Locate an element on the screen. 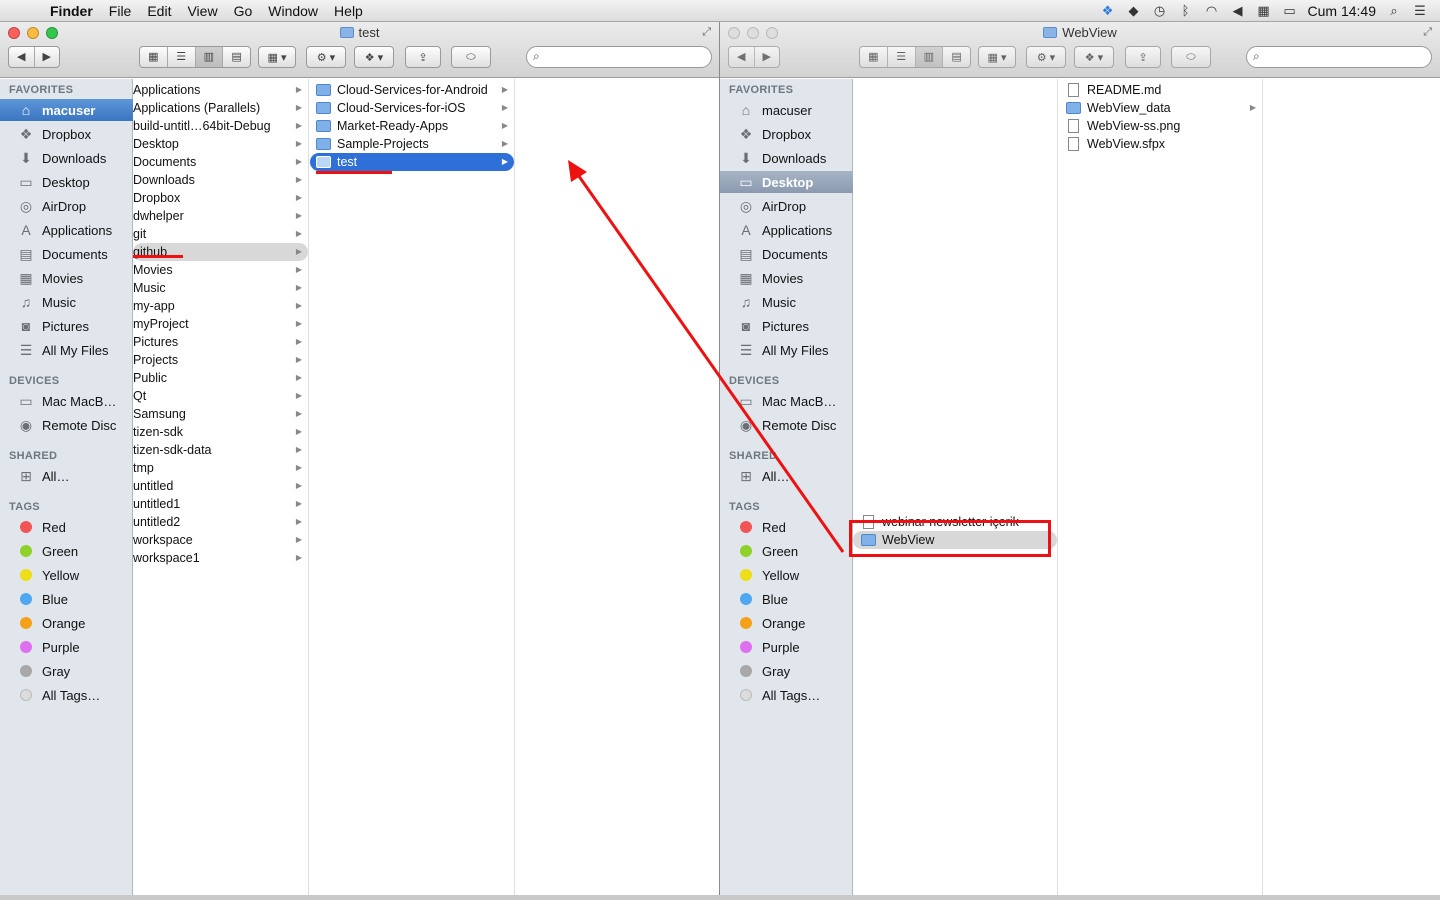 This screenshot has height=900, width=1440. keyboard-input-icon: ▦ is located at coordinates (1264, 10).